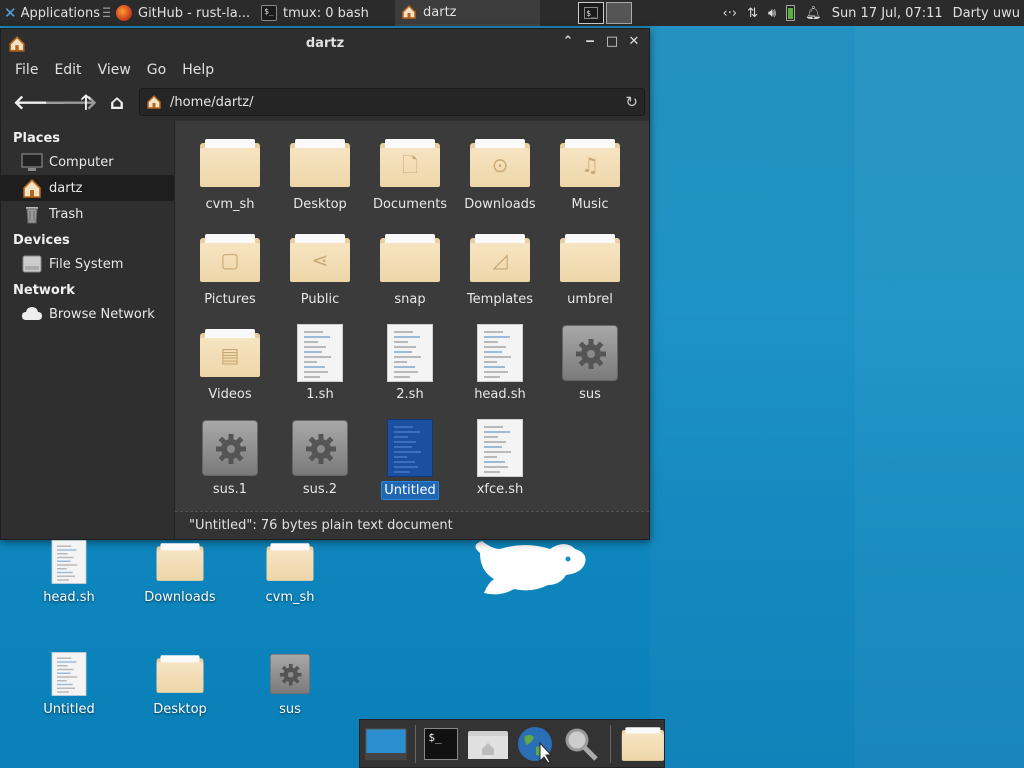 The height and width of the screenshot is (768, 1024). What do you see at coordinates (86, 102) in the screenshot?
I see `up-button: 🡑` at bounding box center [86, 102].